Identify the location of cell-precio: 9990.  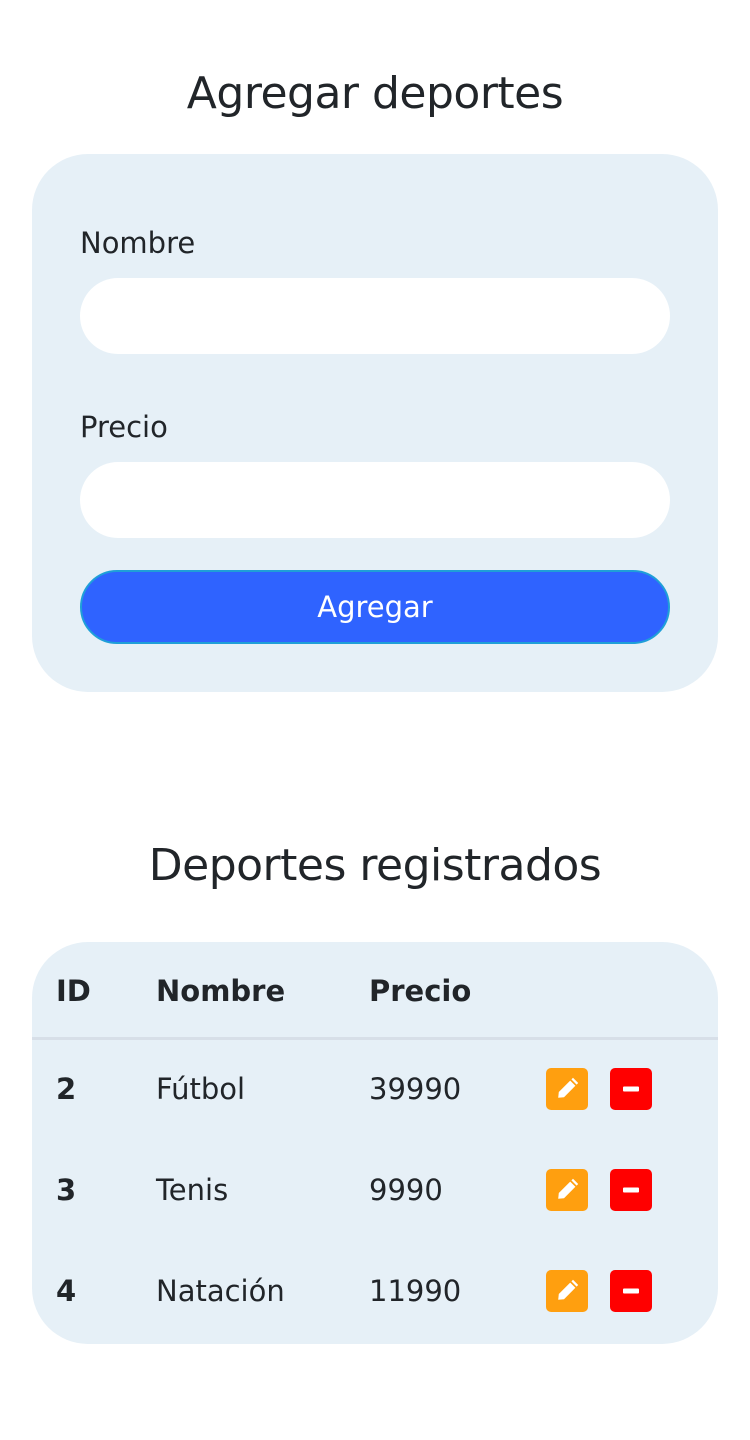
(406, 1190).